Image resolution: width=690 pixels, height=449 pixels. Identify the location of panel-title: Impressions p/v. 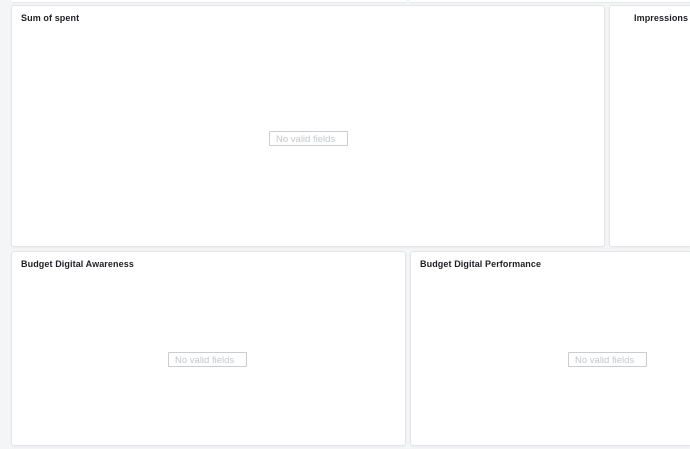
(662, 18).